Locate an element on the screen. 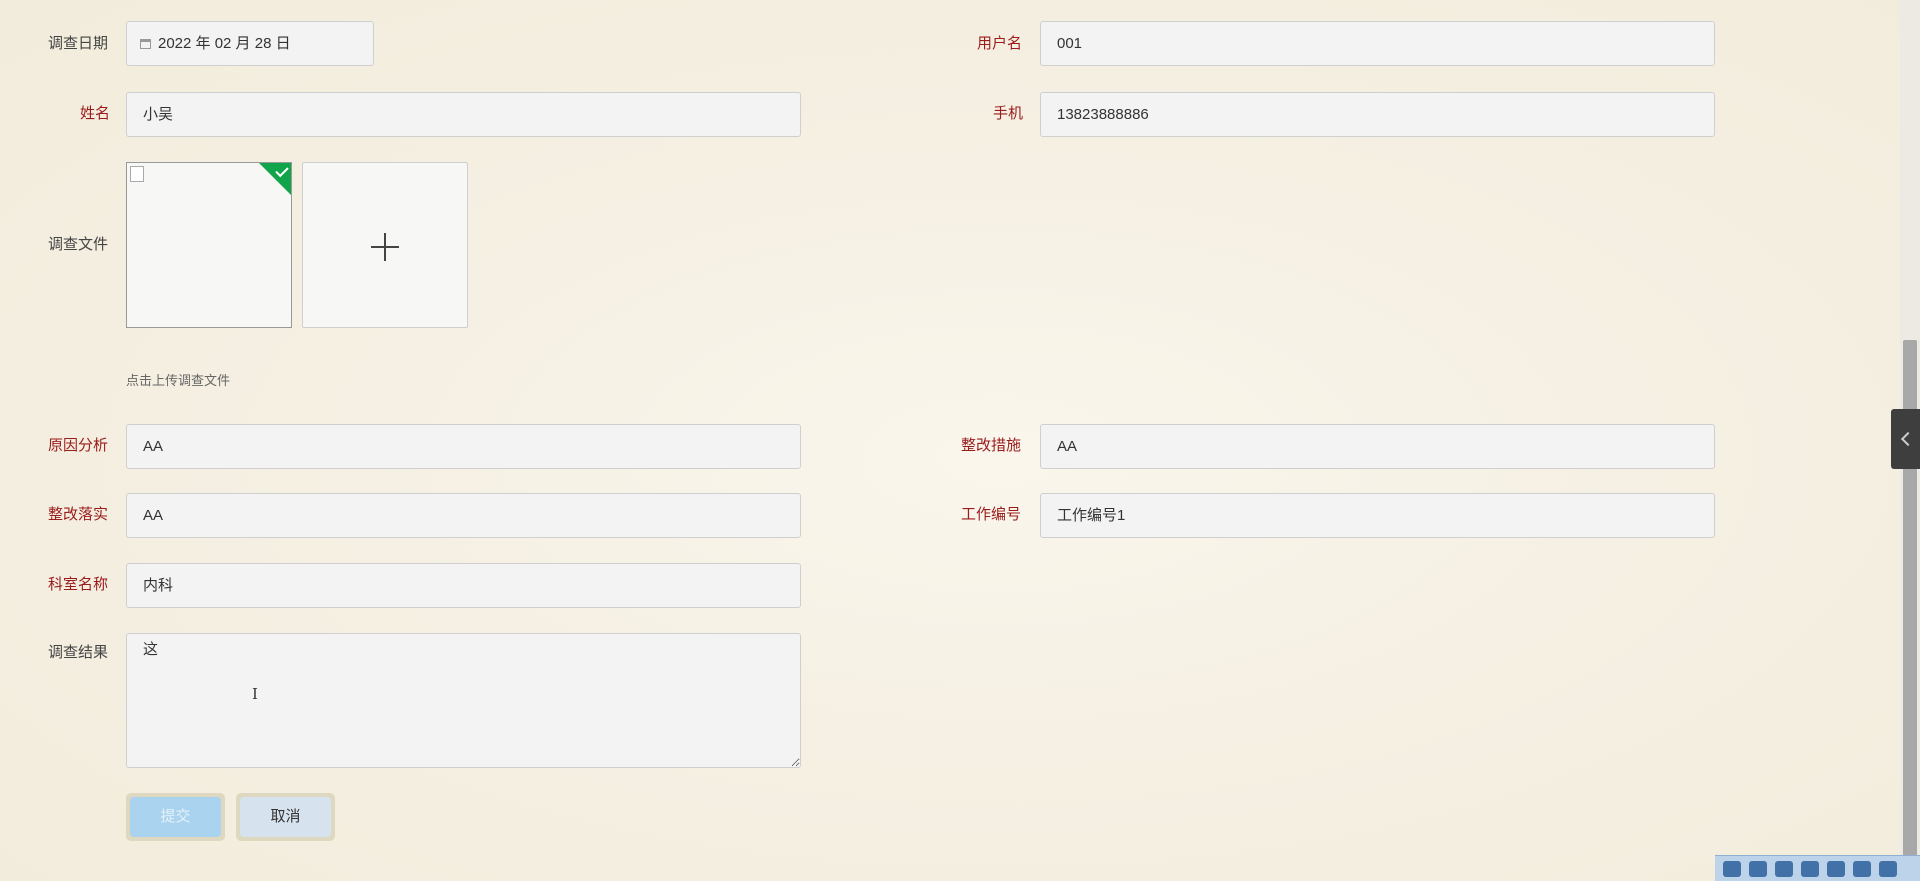  name-field: 小吴 is located at coordinates (463, 114).